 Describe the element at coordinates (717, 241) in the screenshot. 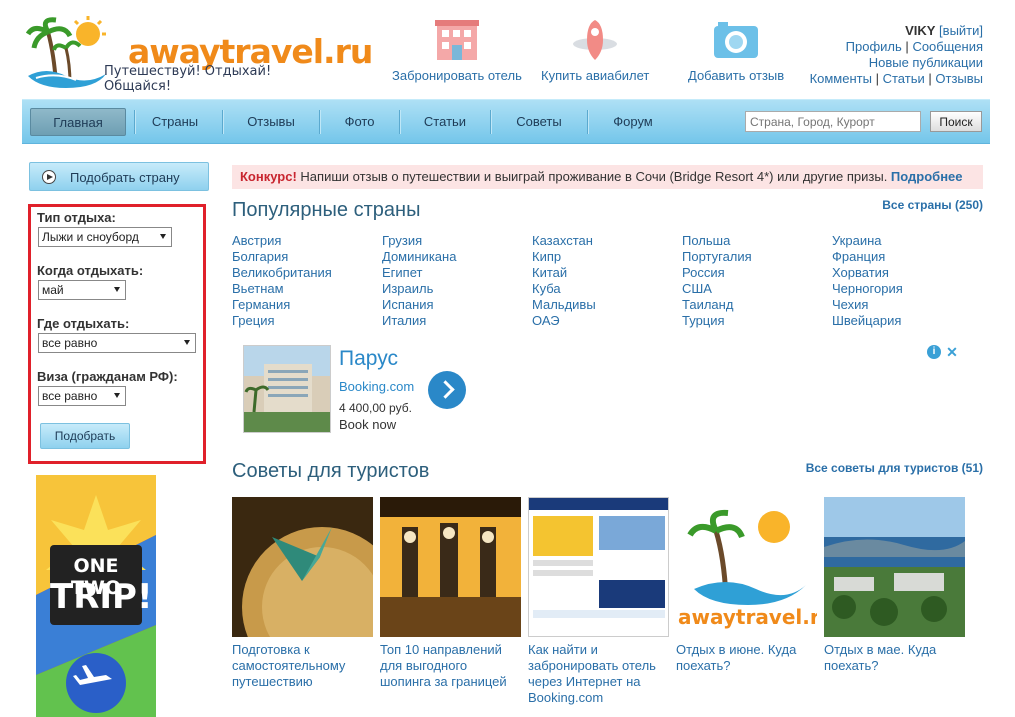

I see `country-link: Польша` at that location.